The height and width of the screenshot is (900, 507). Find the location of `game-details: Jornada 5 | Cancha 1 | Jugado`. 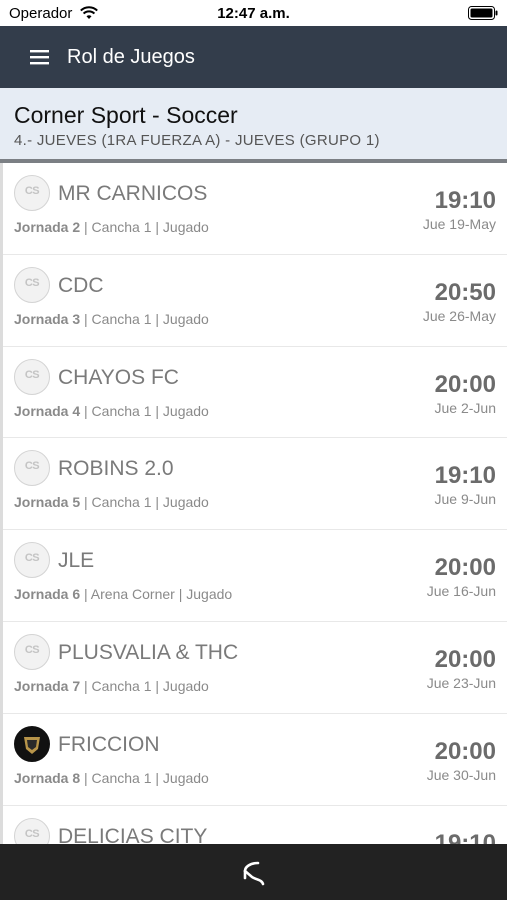

game-details: Jornada 5 | Cancha 1 | Jugado is located at coordinates (111, 502).